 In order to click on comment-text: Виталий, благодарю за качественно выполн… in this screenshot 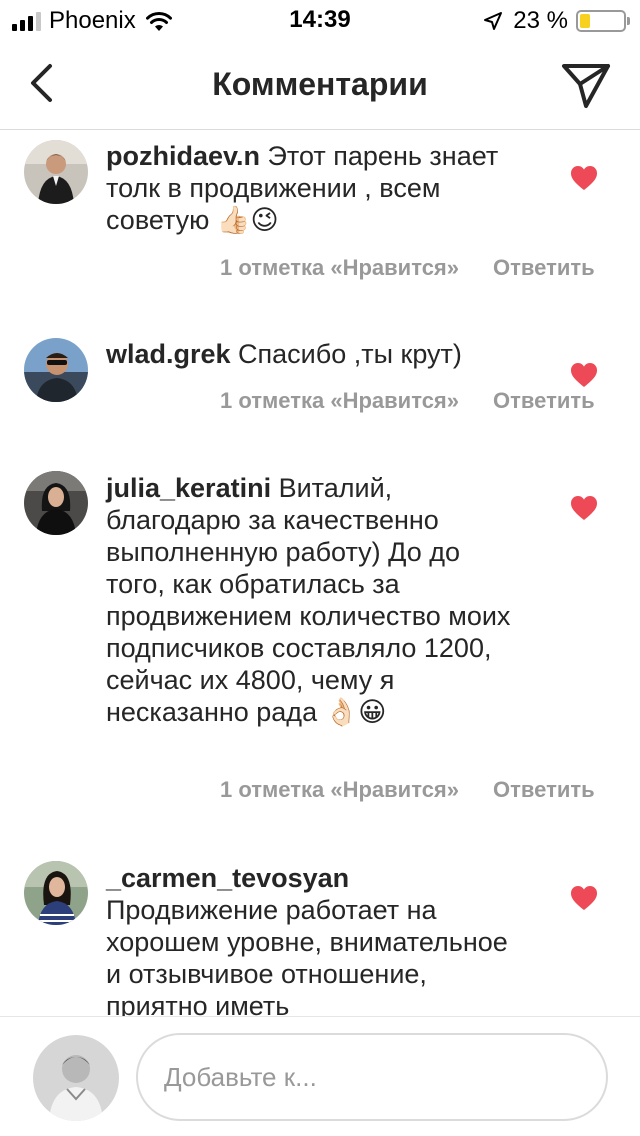, I will do `click(308, 600)`.